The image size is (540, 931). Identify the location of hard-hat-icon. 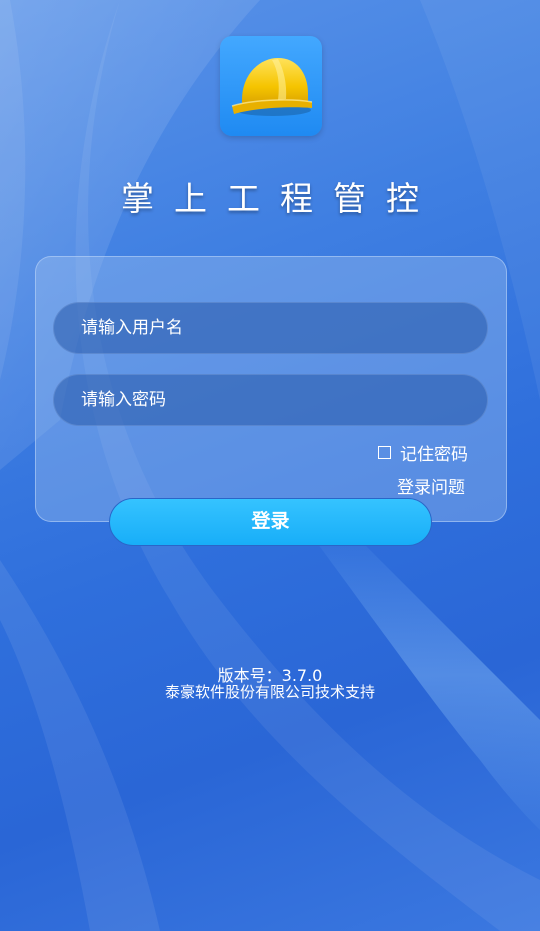
(272, 87).